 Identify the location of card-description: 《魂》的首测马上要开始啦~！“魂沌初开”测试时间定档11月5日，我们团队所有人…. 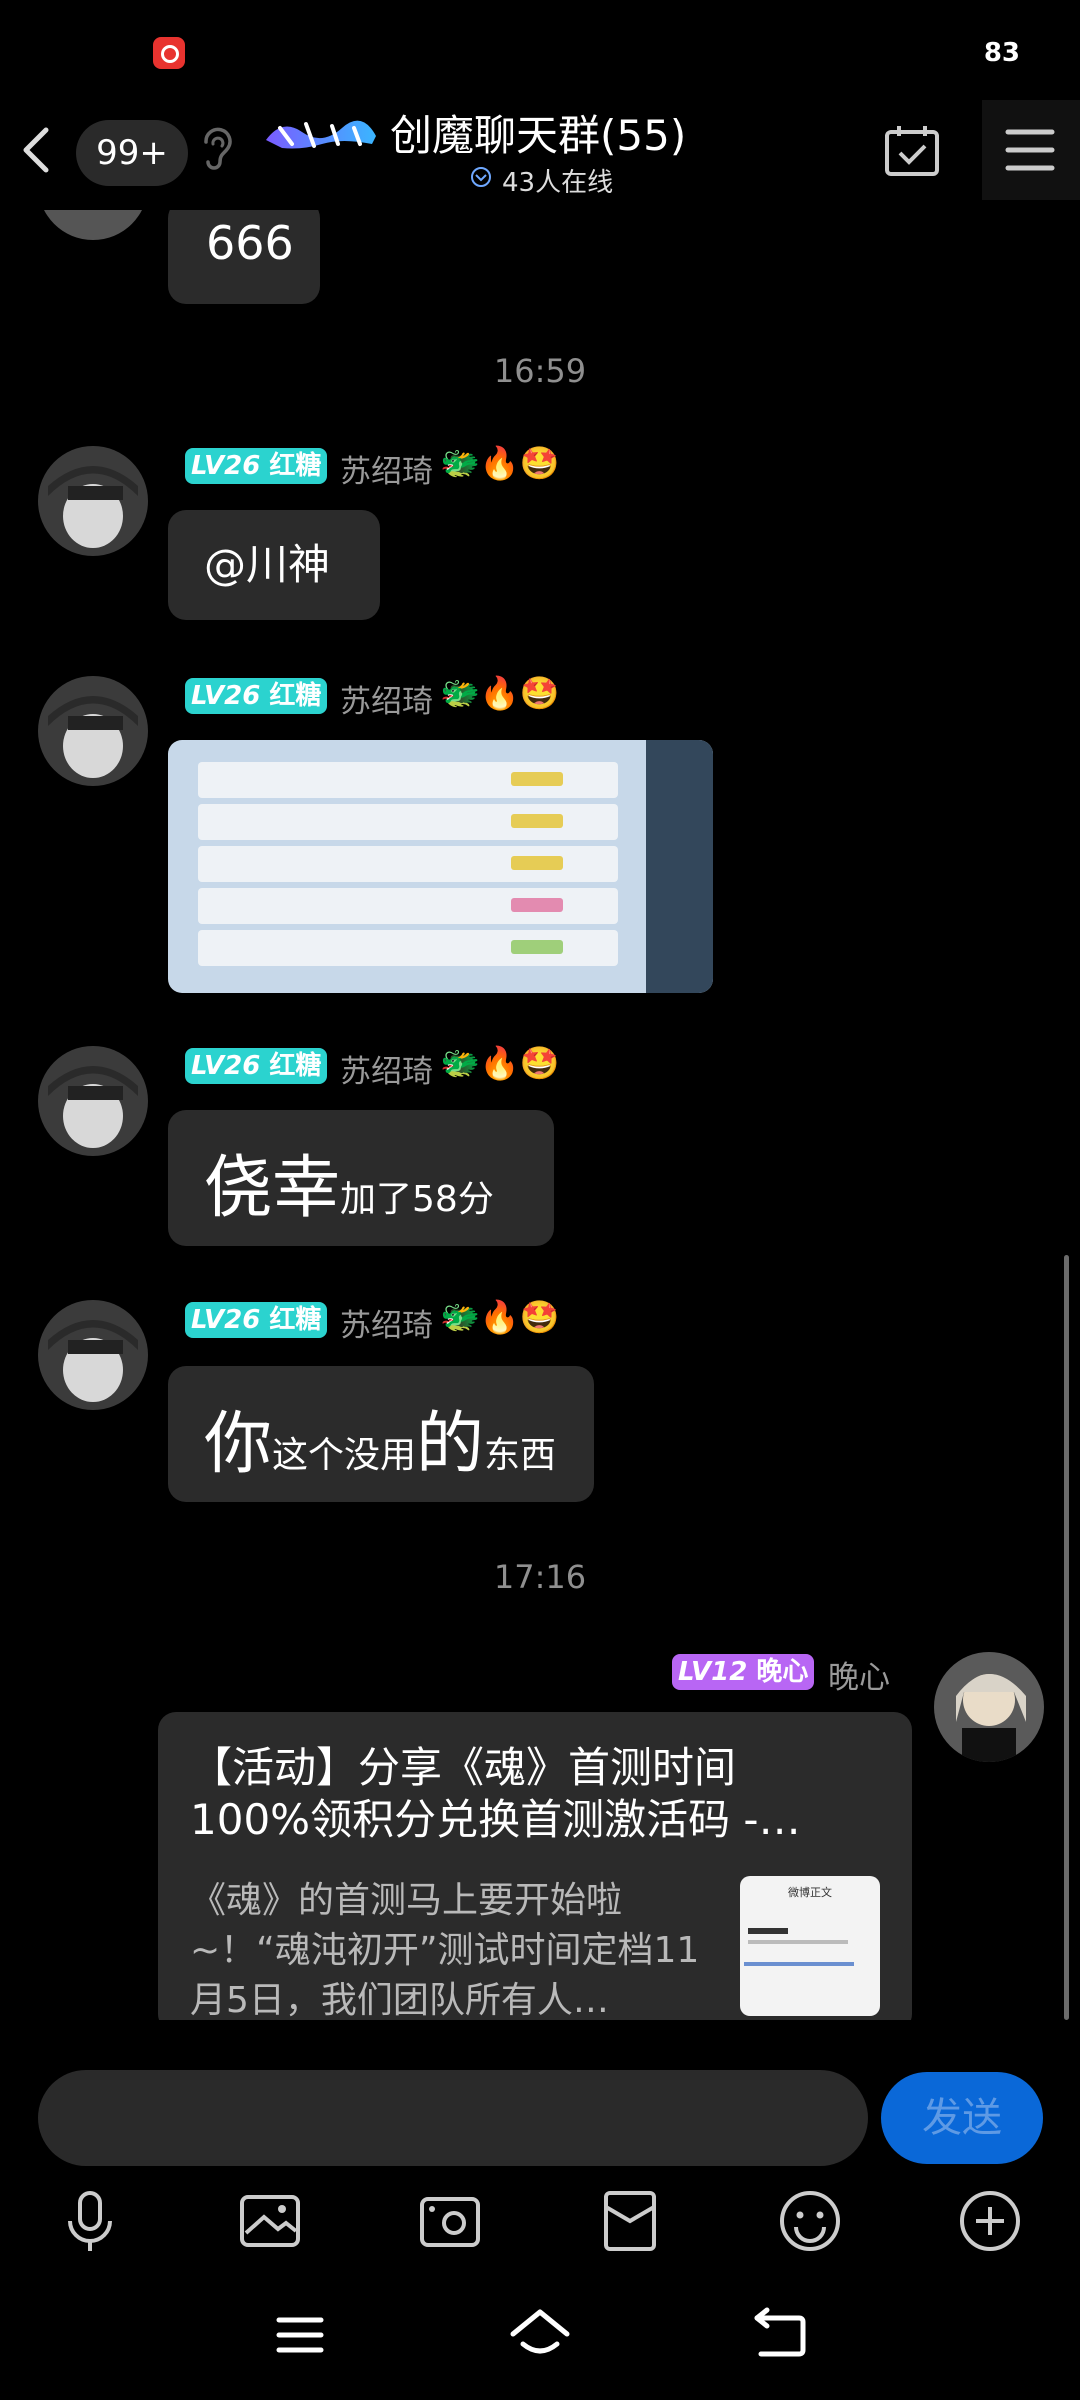
(445, 1950).